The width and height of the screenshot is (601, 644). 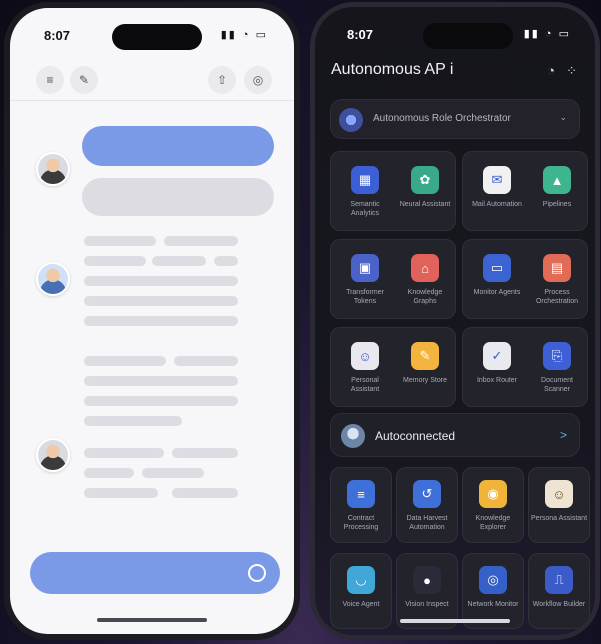 What do you see at coordinates (365, 180) in the screenshot?
I see `app-icon: ▦` at bounding box center [365, 180].